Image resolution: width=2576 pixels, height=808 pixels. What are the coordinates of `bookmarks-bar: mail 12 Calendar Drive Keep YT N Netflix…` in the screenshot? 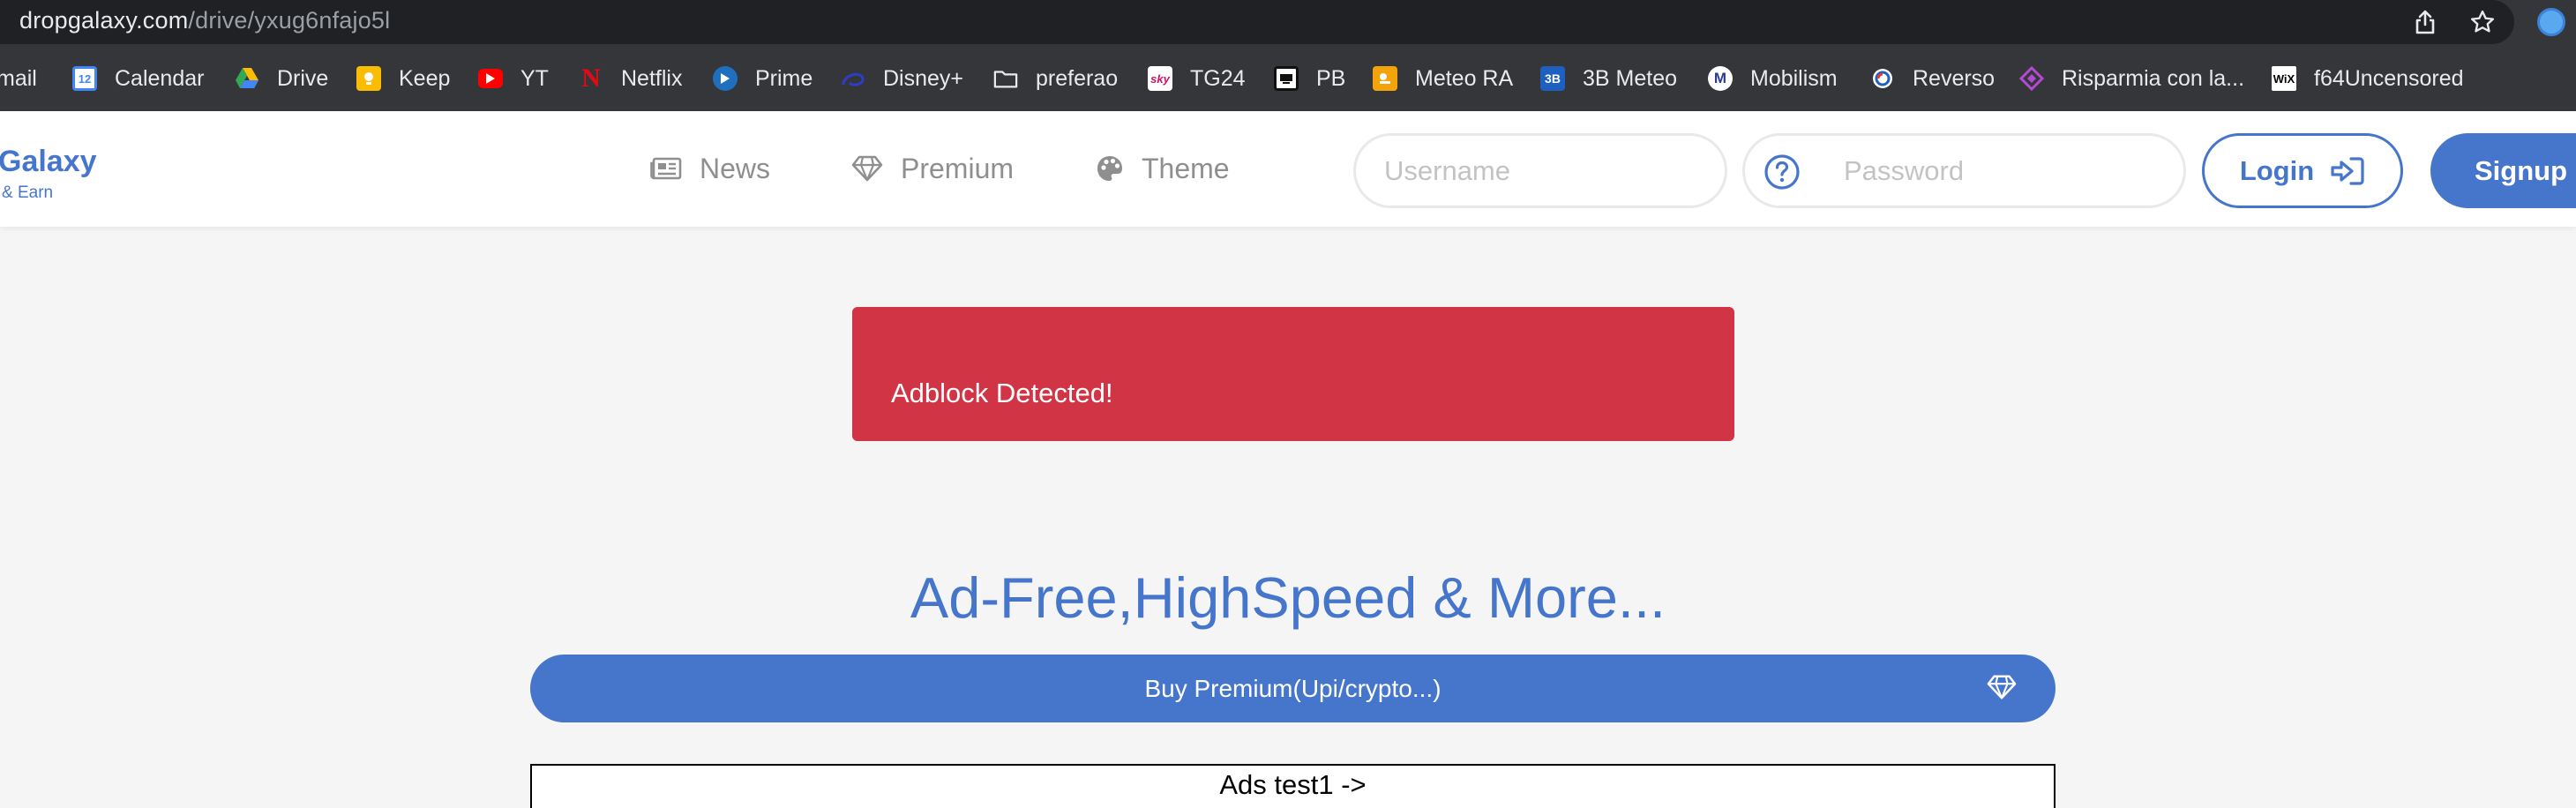 It's located at (1288, 78).